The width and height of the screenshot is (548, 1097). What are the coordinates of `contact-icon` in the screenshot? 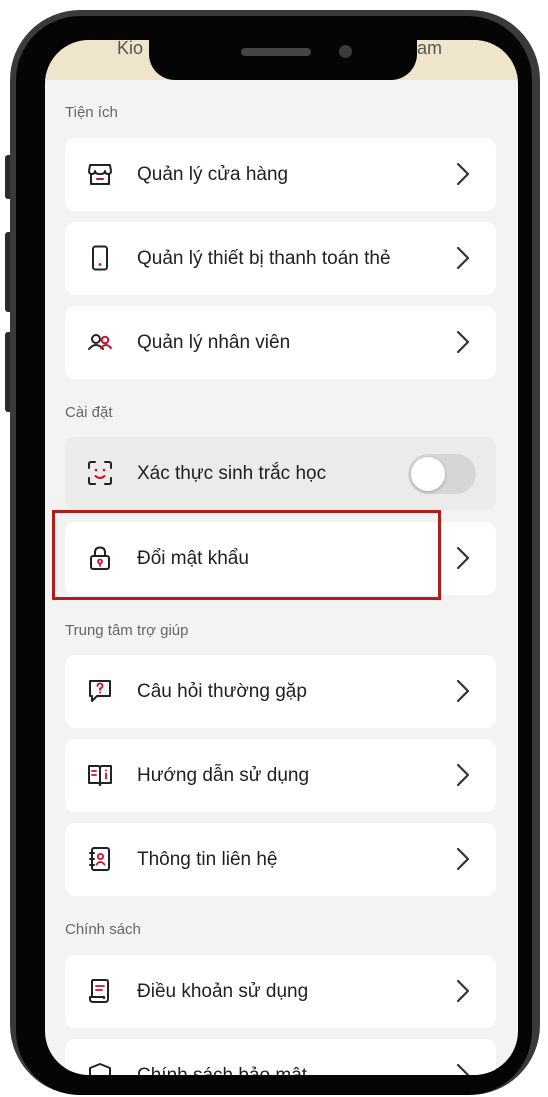 It's located at (99, 859).